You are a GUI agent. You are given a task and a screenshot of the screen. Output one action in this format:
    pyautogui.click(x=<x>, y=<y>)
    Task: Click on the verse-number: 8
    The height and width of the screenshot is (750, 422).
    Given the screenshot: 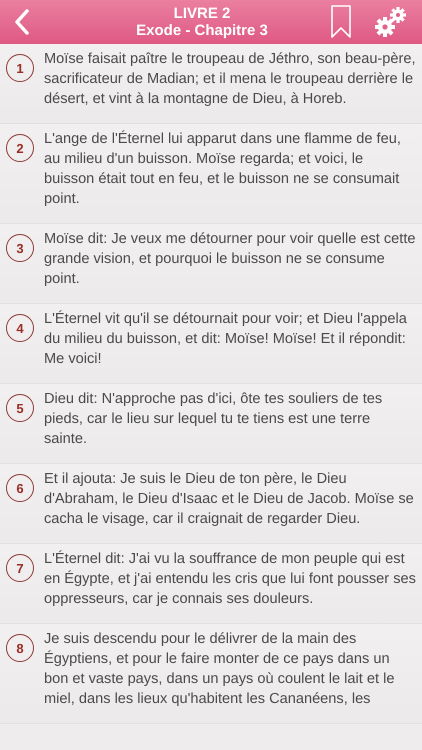 What is the action you would take?
    pyautogui.click(x=20, y=648)
    